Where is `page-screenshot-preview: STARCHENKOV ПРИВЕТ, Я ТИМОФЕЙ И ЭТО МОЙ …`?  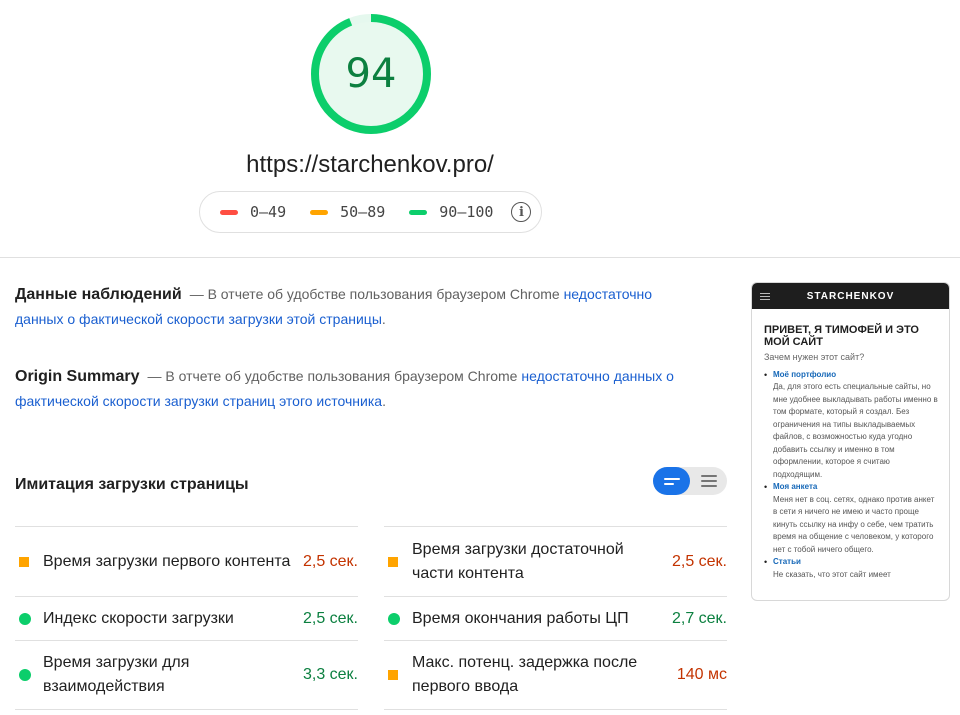 page-screenshot-preview: STARCHENKOV ПРИВЕТ, Я ТИМОФЕЙ И ЭТО МОЙ … is located at coordinates (850, 441).